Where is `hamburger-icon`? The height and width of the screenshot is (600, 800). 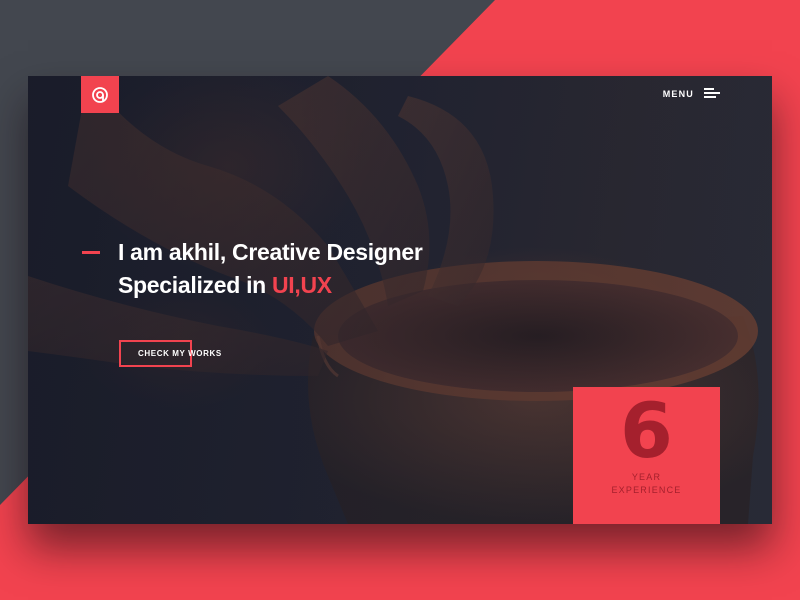
hamburger-icon is located at coordinates (712, 93).